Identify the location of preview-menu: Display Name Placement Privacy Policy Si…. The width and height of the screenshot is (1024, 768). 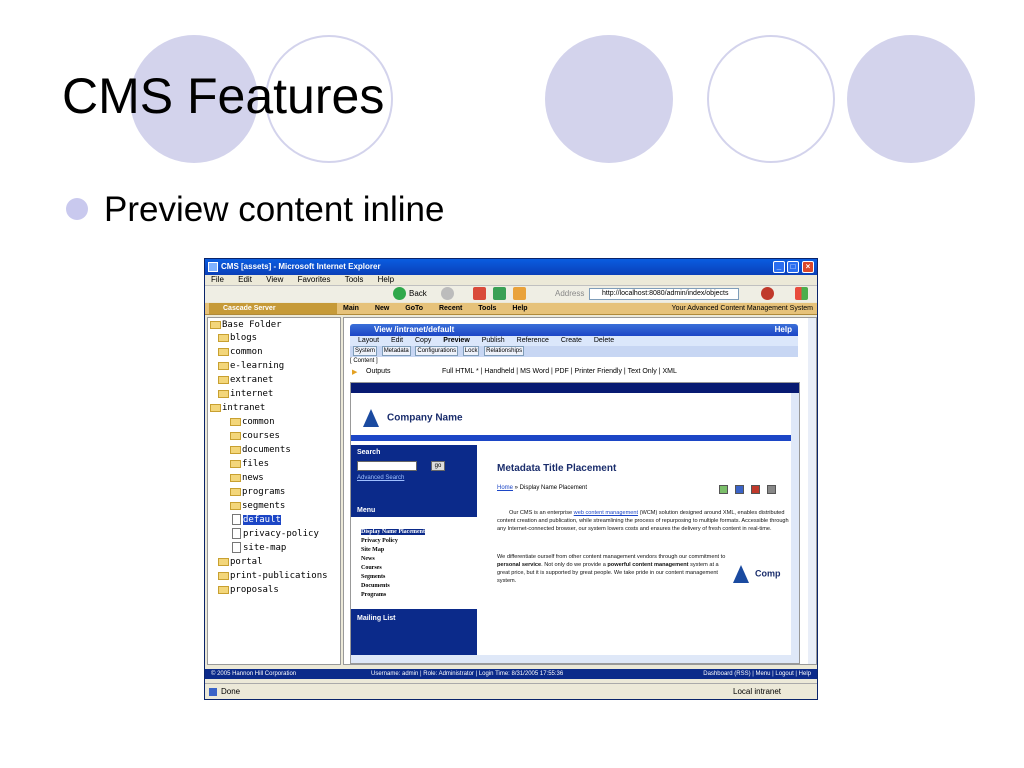
(414, 563).